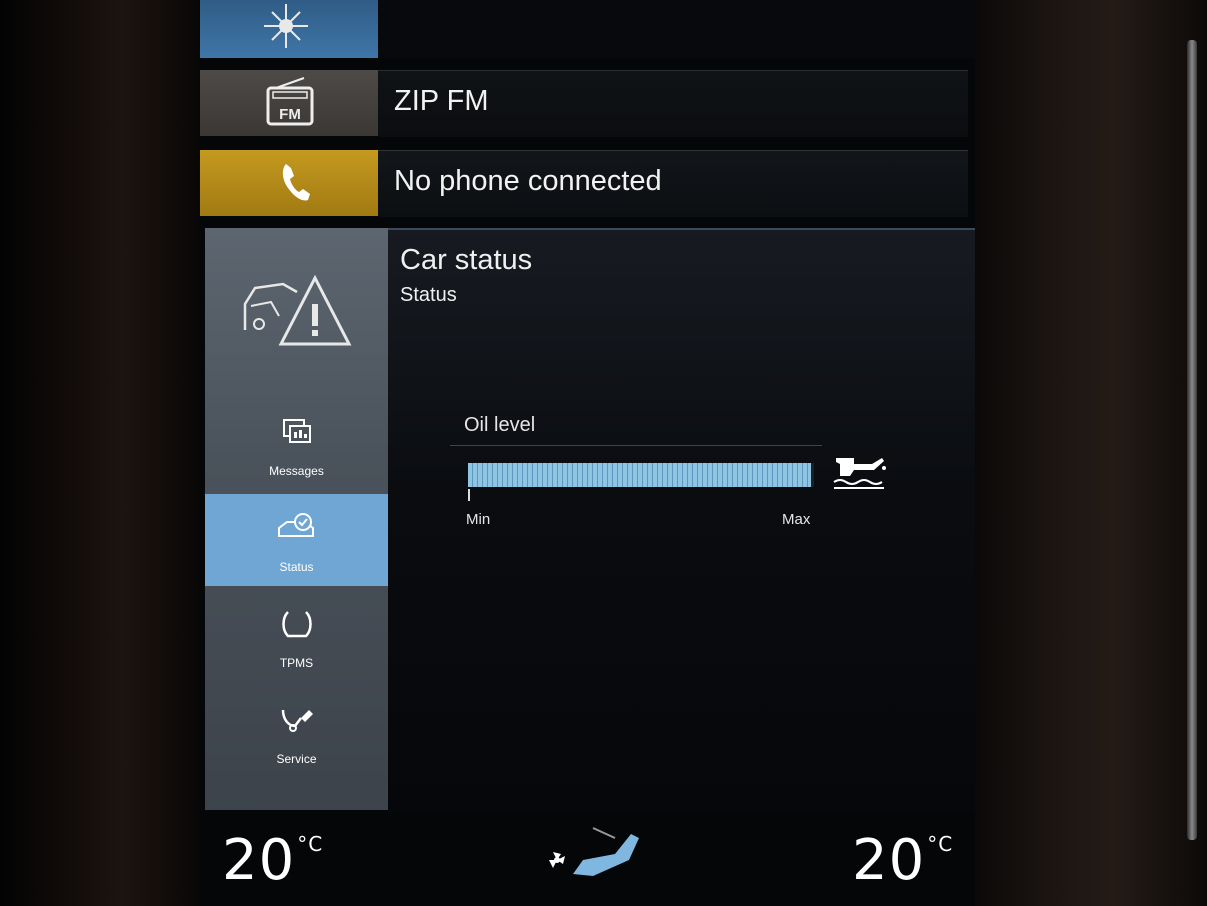 This screenshot has width=1207, height=906. I want to click on tire-pressure-icon, so click(296, 624).